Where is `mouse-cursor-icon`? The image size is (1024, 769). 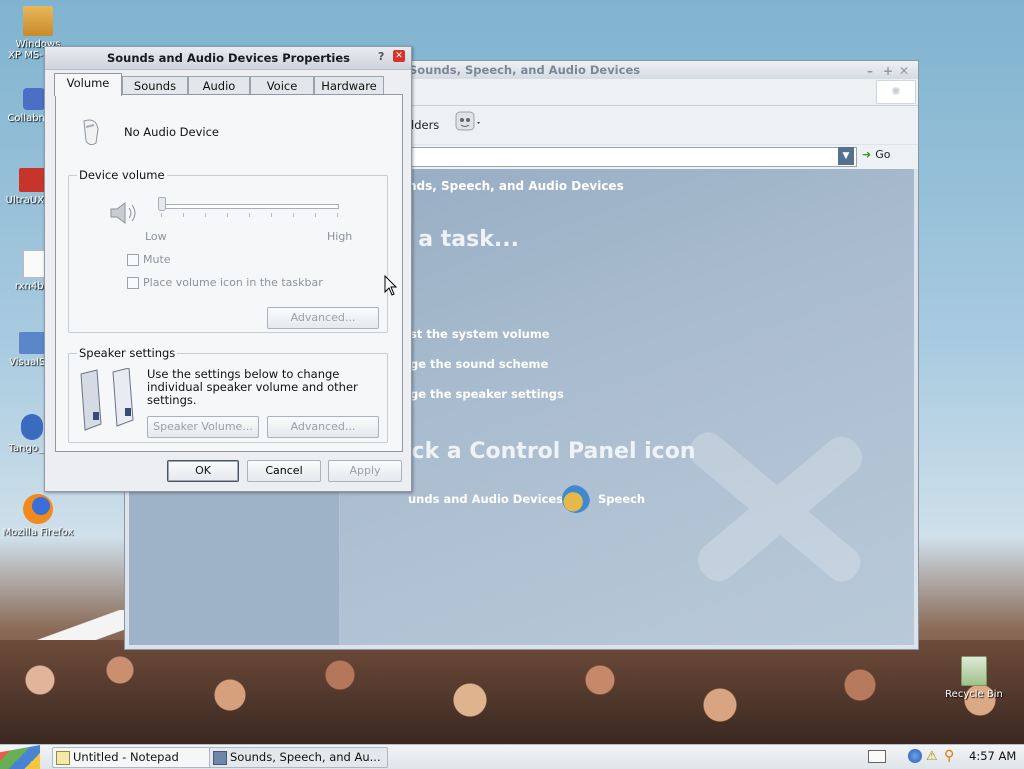 mouse-cursor-icon is located at coordinates (391, 285).